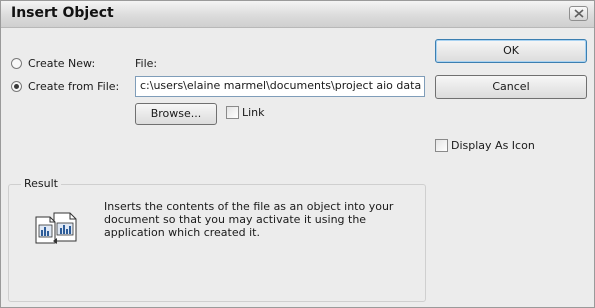 Image resolution: width=595 pixels, height=308 pixels. Describe the element at coordinates (511, 51) in the screenshot. I see `ok-button: OK` at that location.